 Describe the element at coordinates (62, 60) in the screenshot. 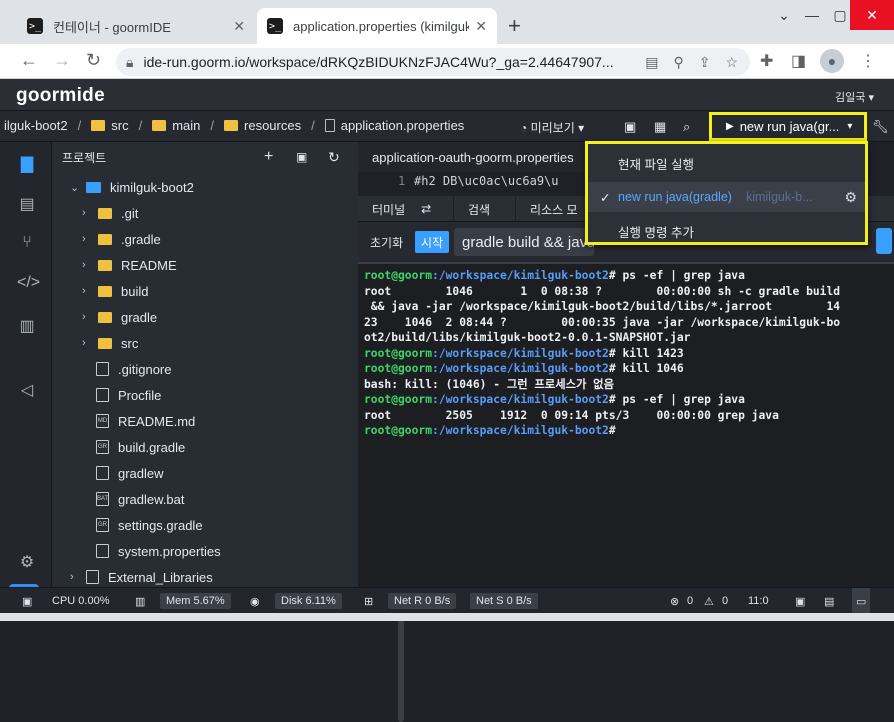

I see `forward-icon: →` at that location.